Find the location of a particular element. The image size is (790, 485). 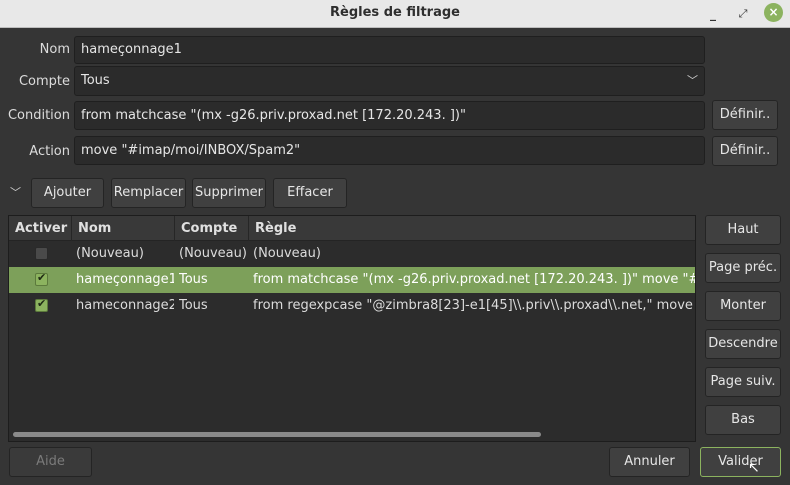

action-label: Action is located at coordinates (49, 151).